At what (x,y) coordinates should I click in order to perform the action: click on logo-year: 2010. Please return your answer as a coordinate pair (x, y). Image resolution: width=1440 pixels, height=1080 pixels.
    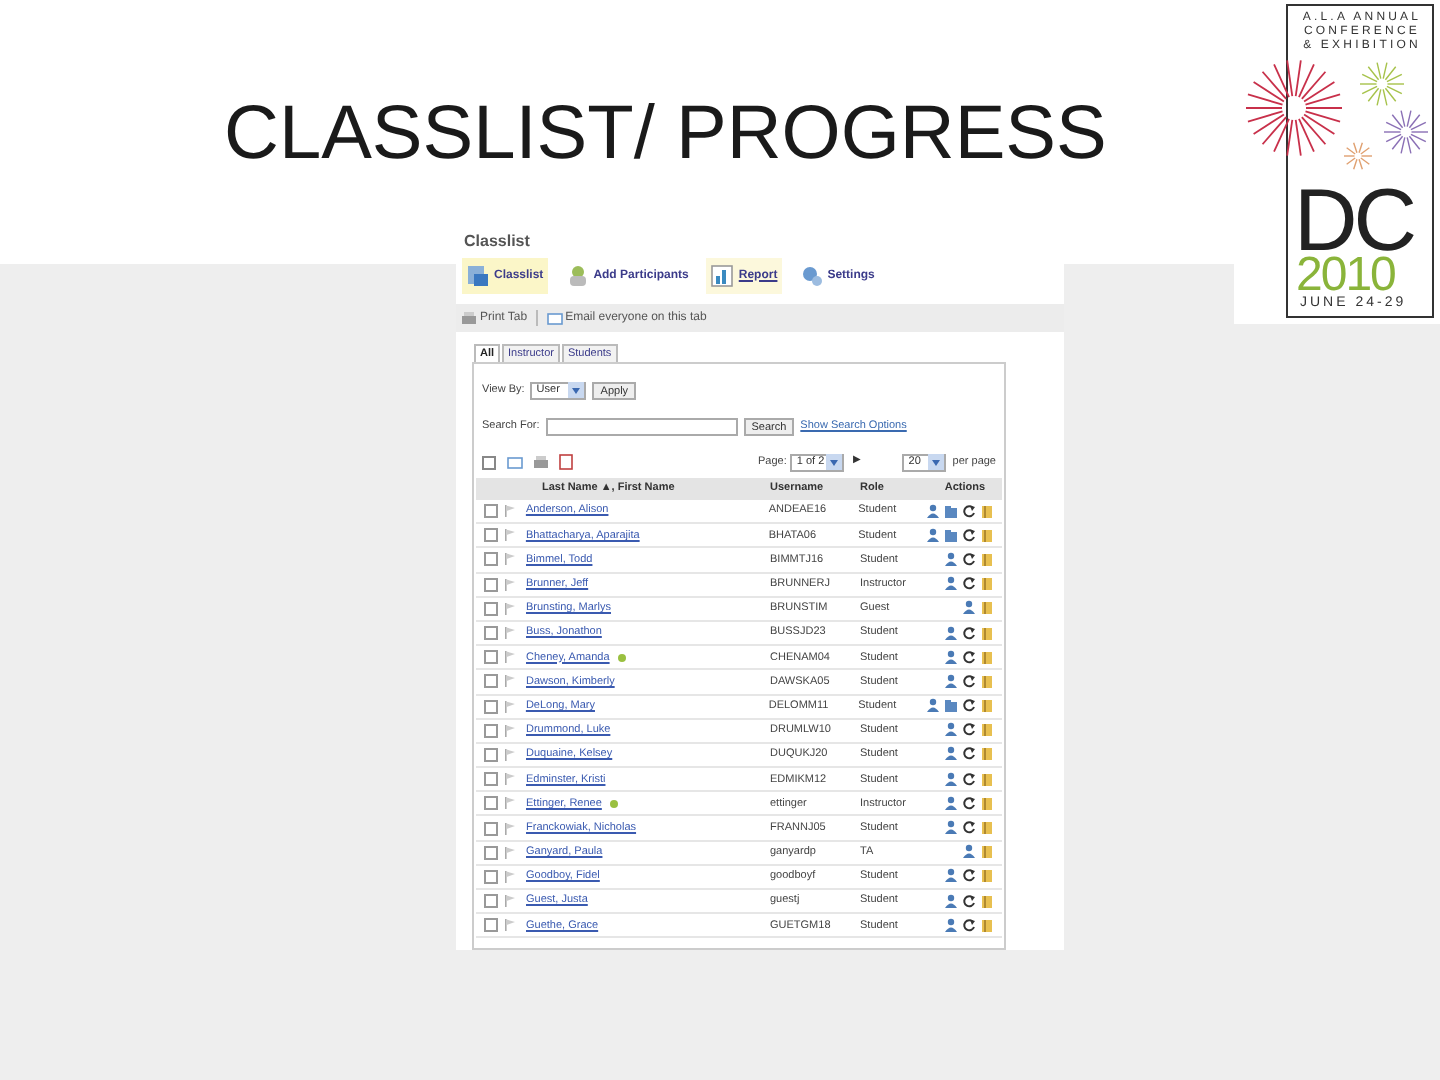
    Looking at the image, I should click on (1345, 276).